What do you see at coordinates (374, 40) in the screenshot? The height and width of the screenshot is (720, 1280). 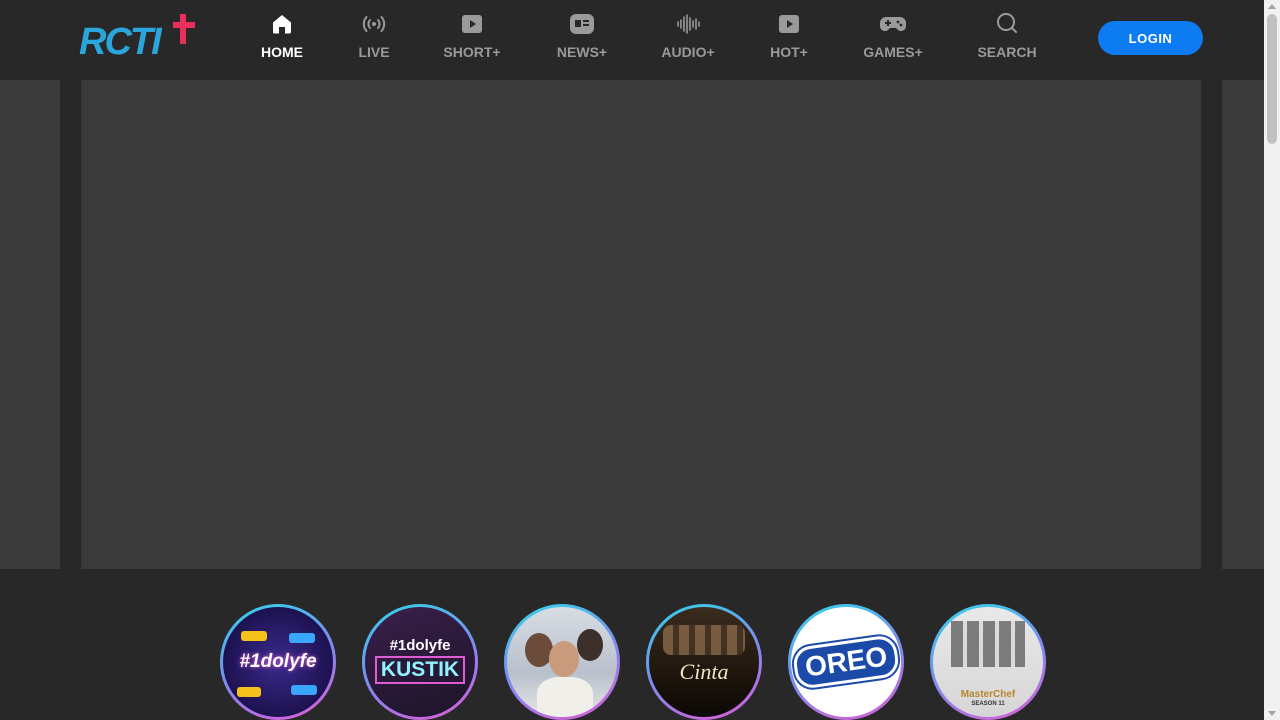 I see `nav-item-live: LIVE` at bounding box center [374, 40].